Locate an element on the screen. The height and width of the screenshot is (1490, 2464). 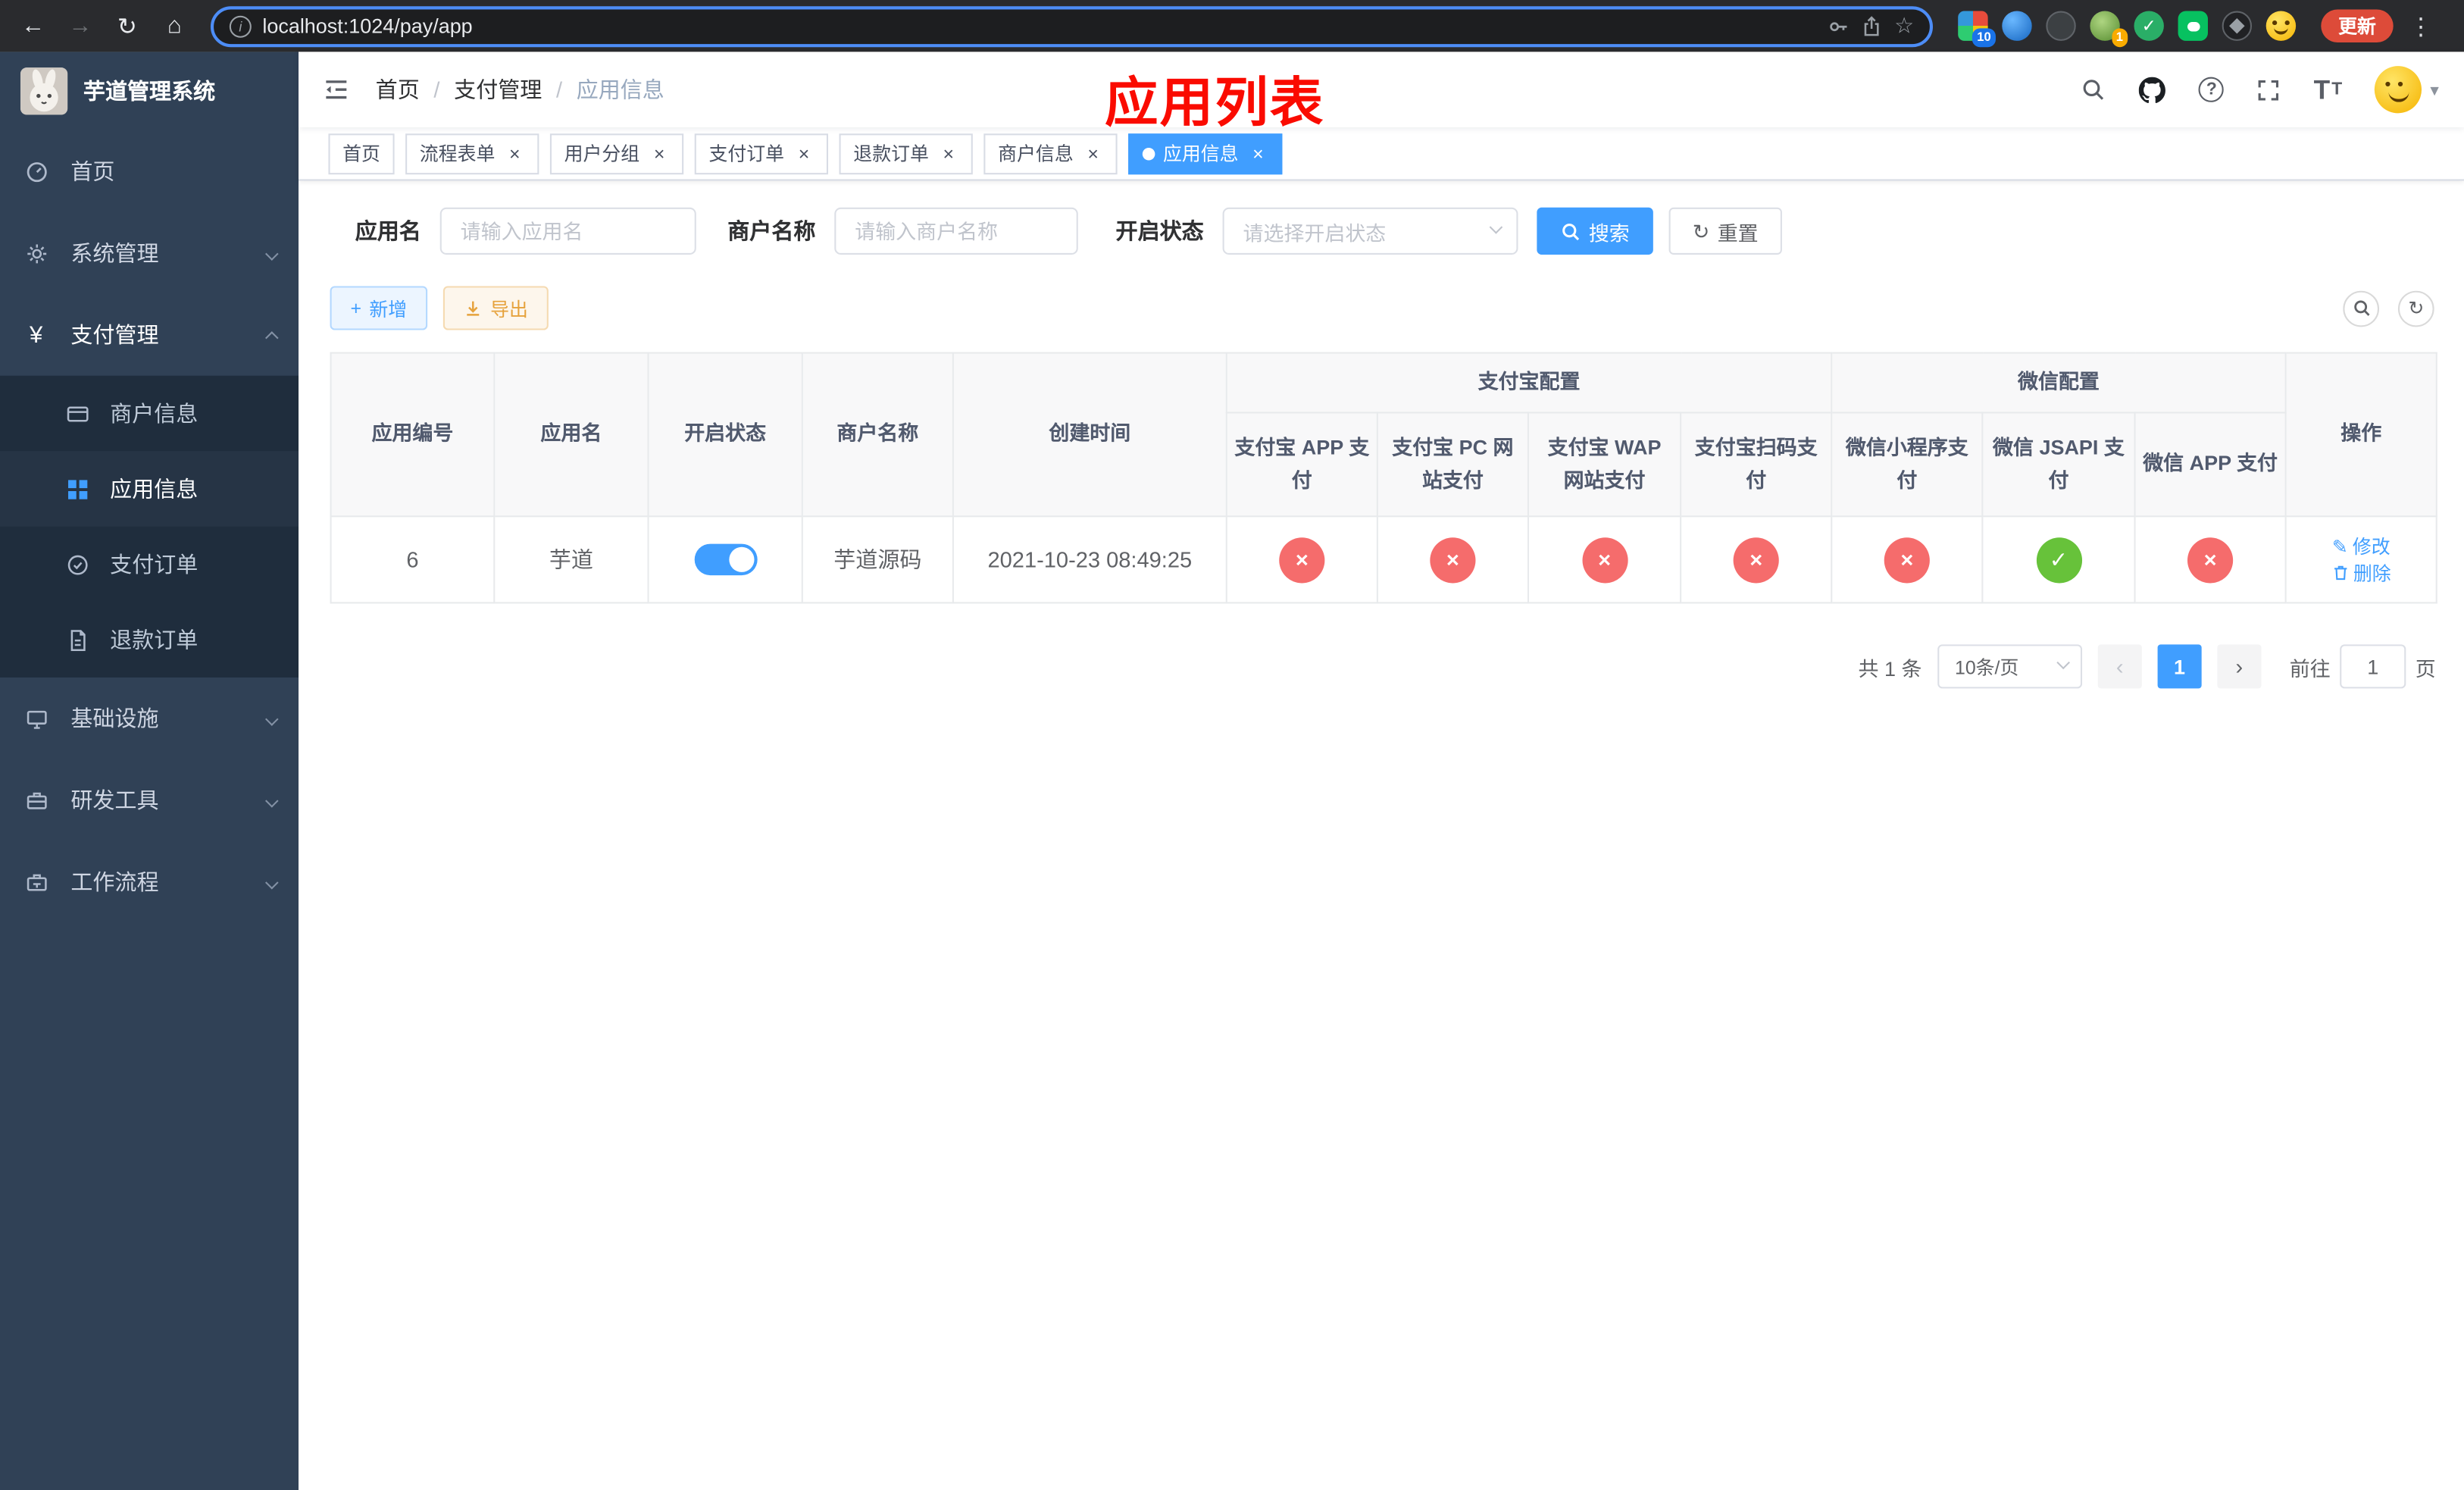
breadcrumb-home: 首页 is located at coordinates (398, 89).